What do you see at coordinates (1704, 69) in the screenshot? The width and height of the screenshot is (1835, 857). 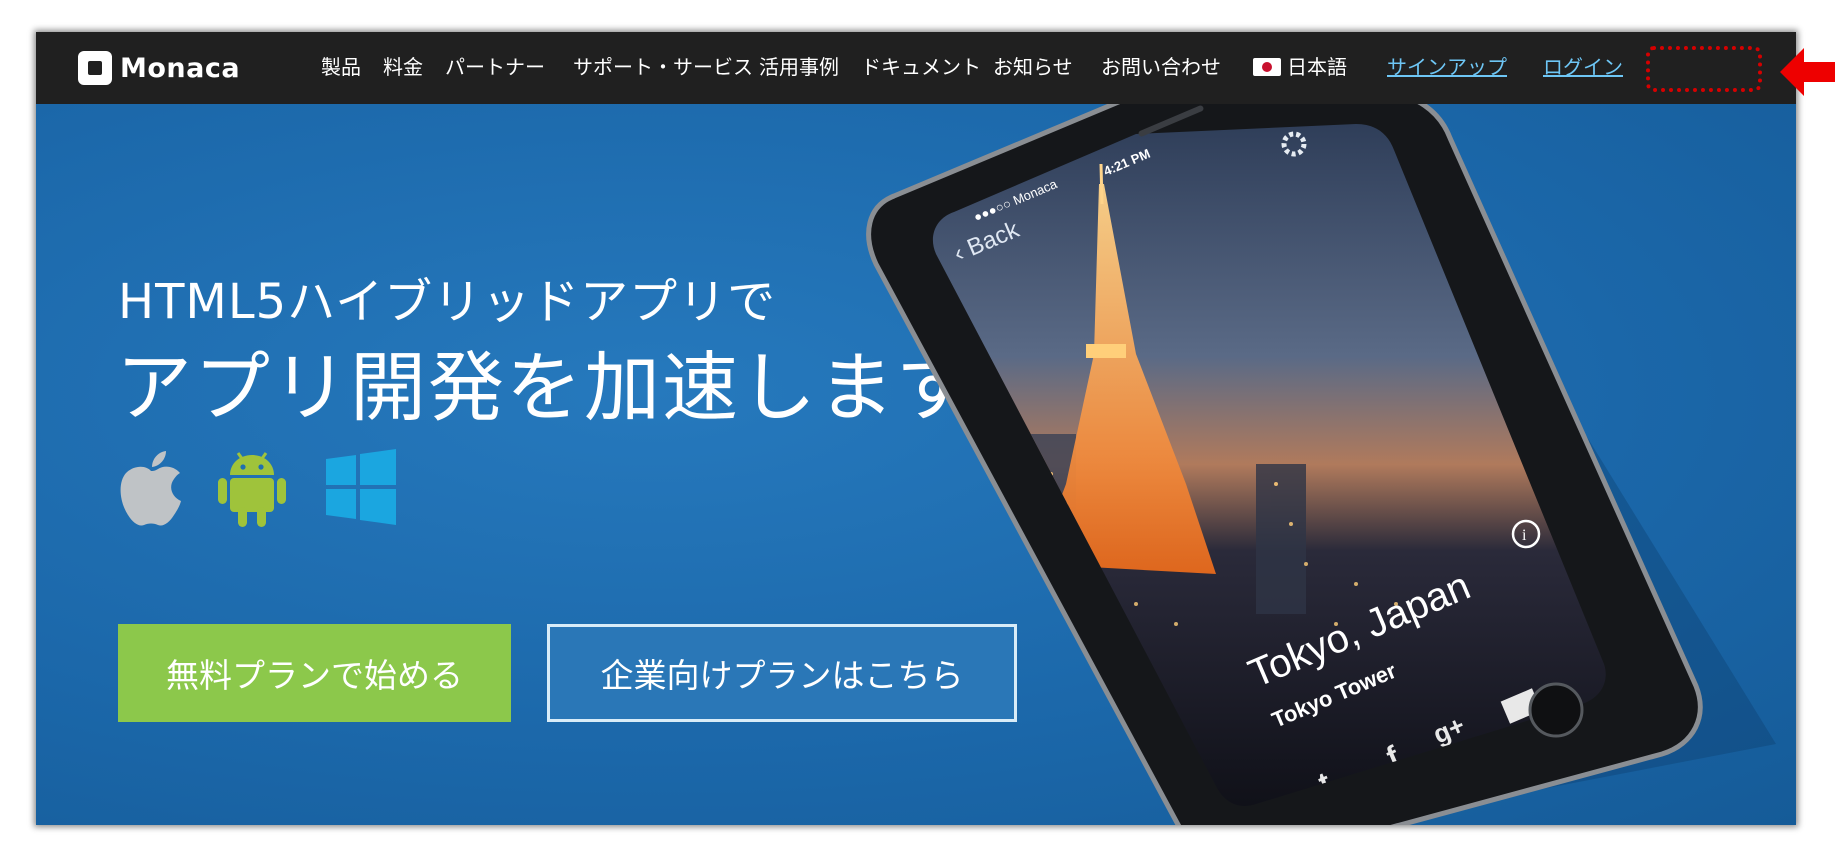 I see `login-highlight-box` at bounding box center [1704, 69].